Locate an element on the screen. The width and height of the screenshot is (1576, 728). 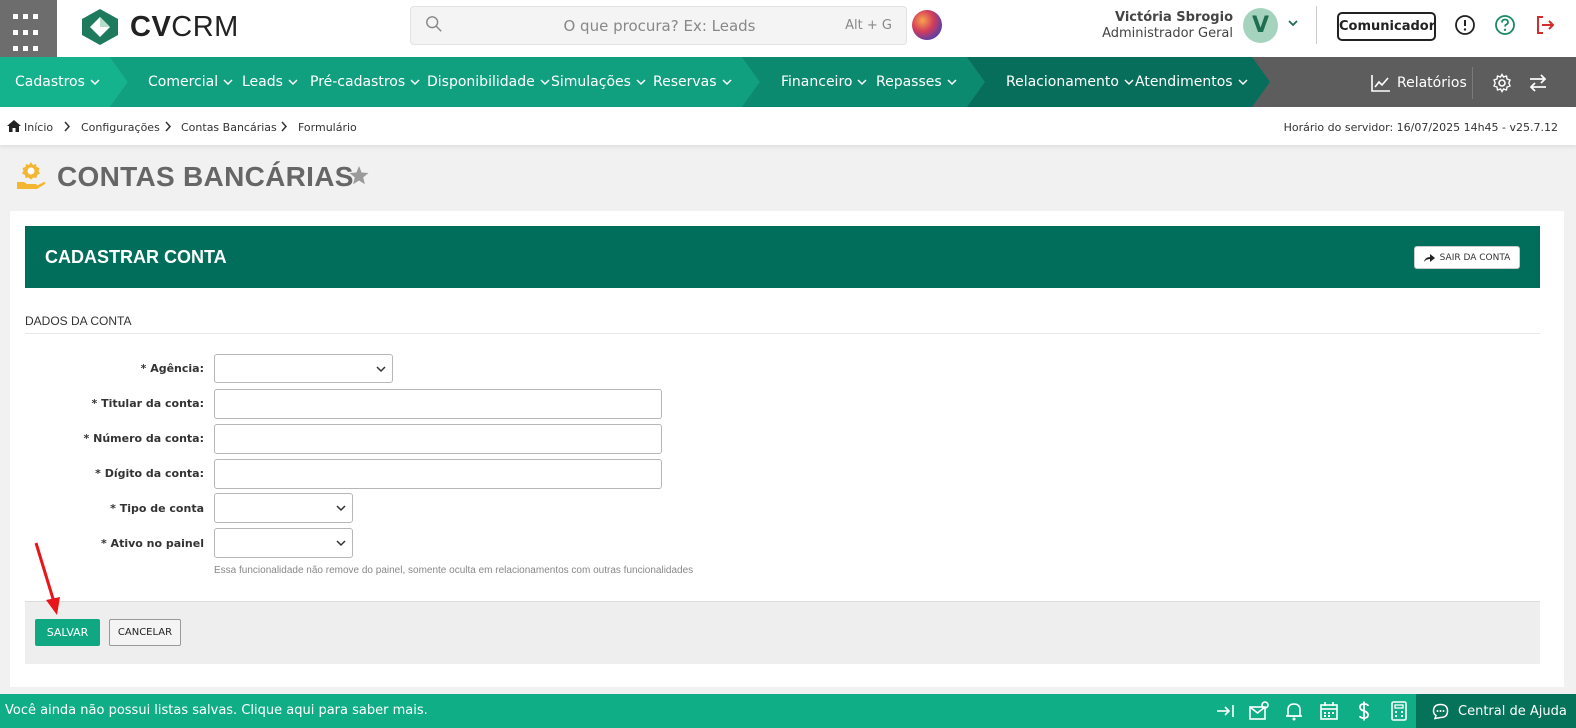
search-placeholder: O que procura? Ex: Leads is located at coordinates (659, 26).